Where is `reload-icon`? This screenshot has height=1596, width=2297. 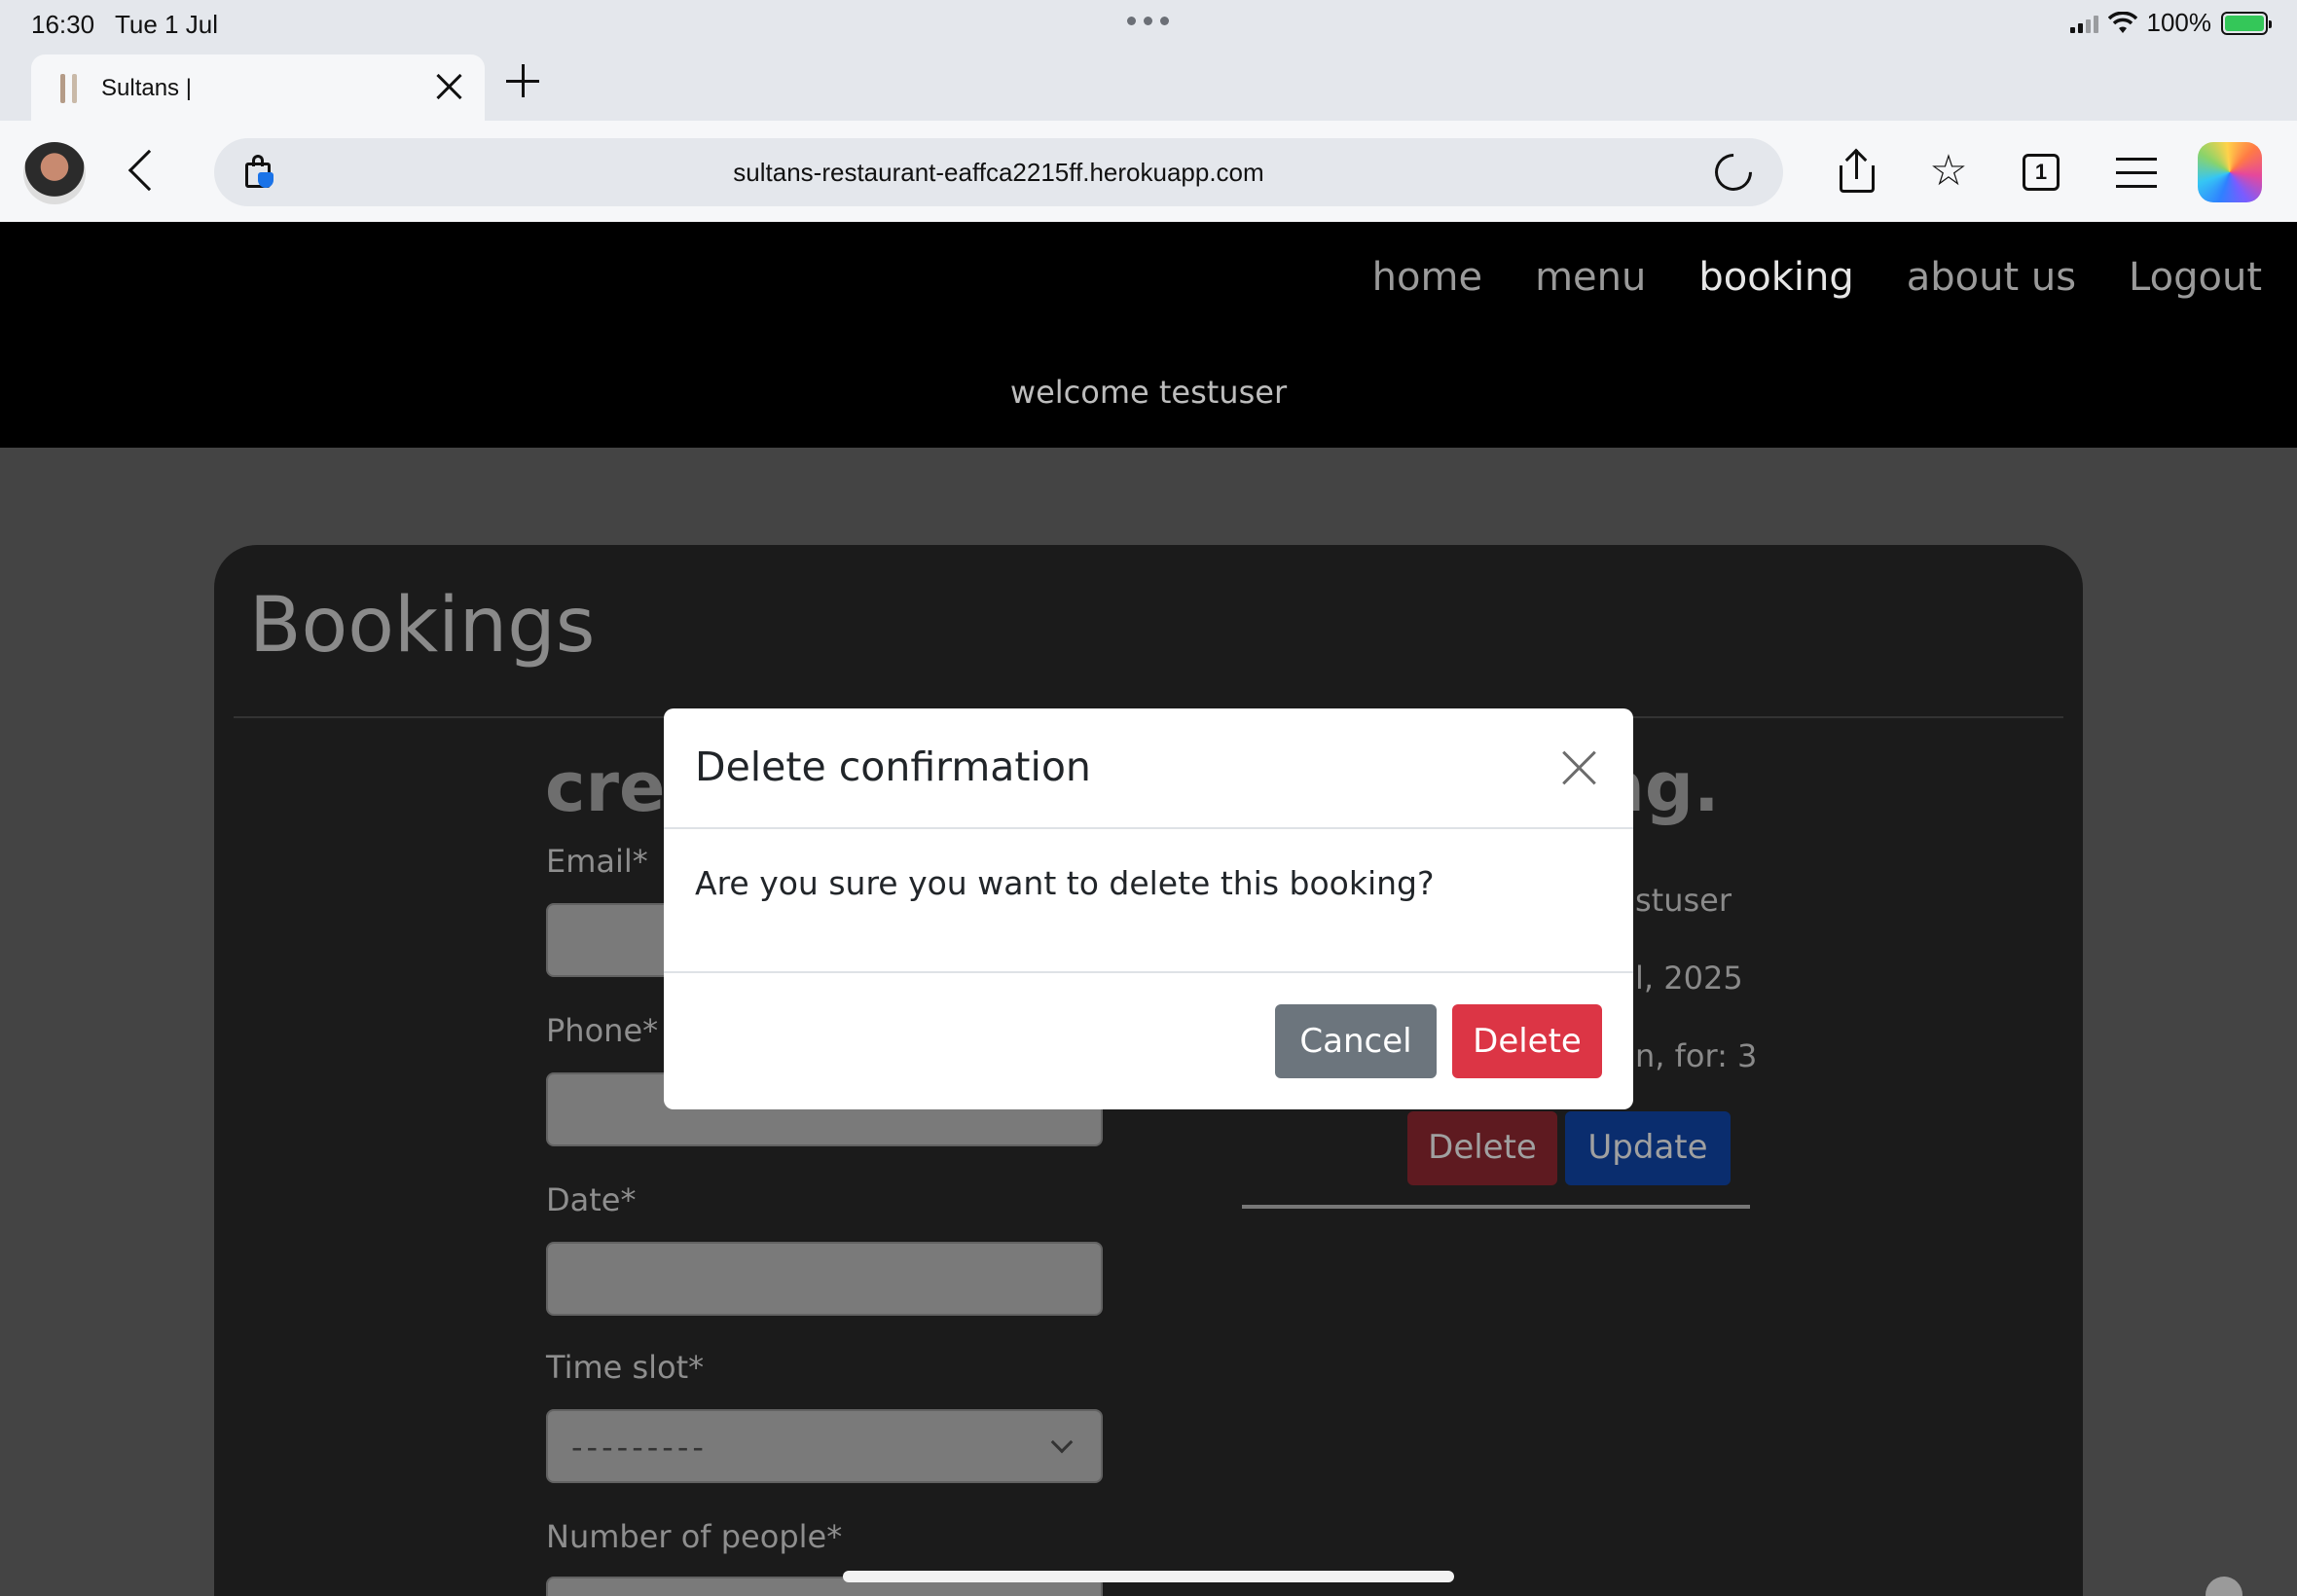
reload-icon is located at coordinates (1733, 172).